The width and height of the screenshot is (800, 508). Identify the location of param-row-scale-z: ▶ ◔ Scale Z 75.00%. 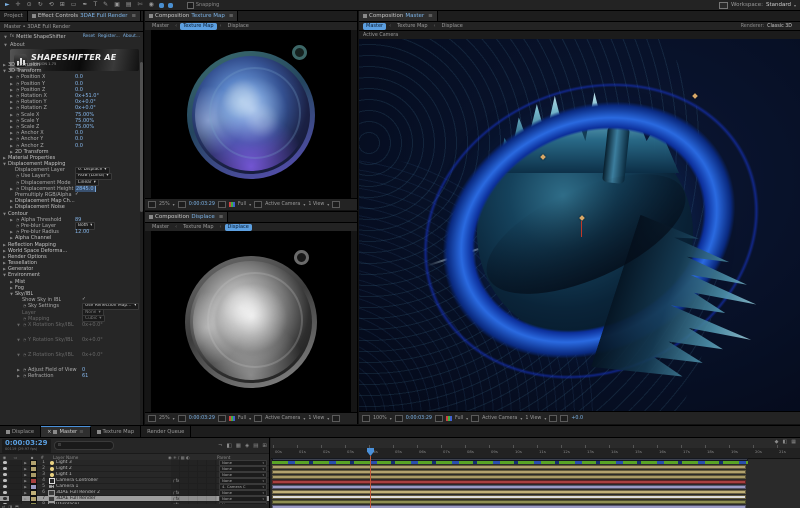
(69, 127).